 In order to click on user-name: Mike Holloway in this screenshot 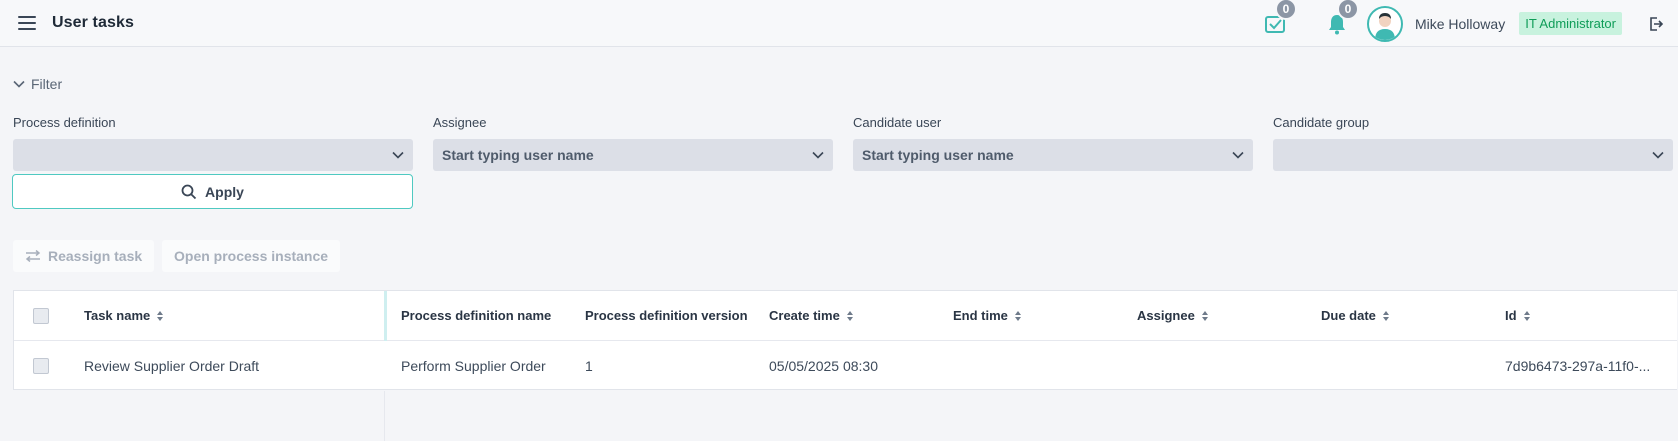, I will do `click(1460, 23)`.